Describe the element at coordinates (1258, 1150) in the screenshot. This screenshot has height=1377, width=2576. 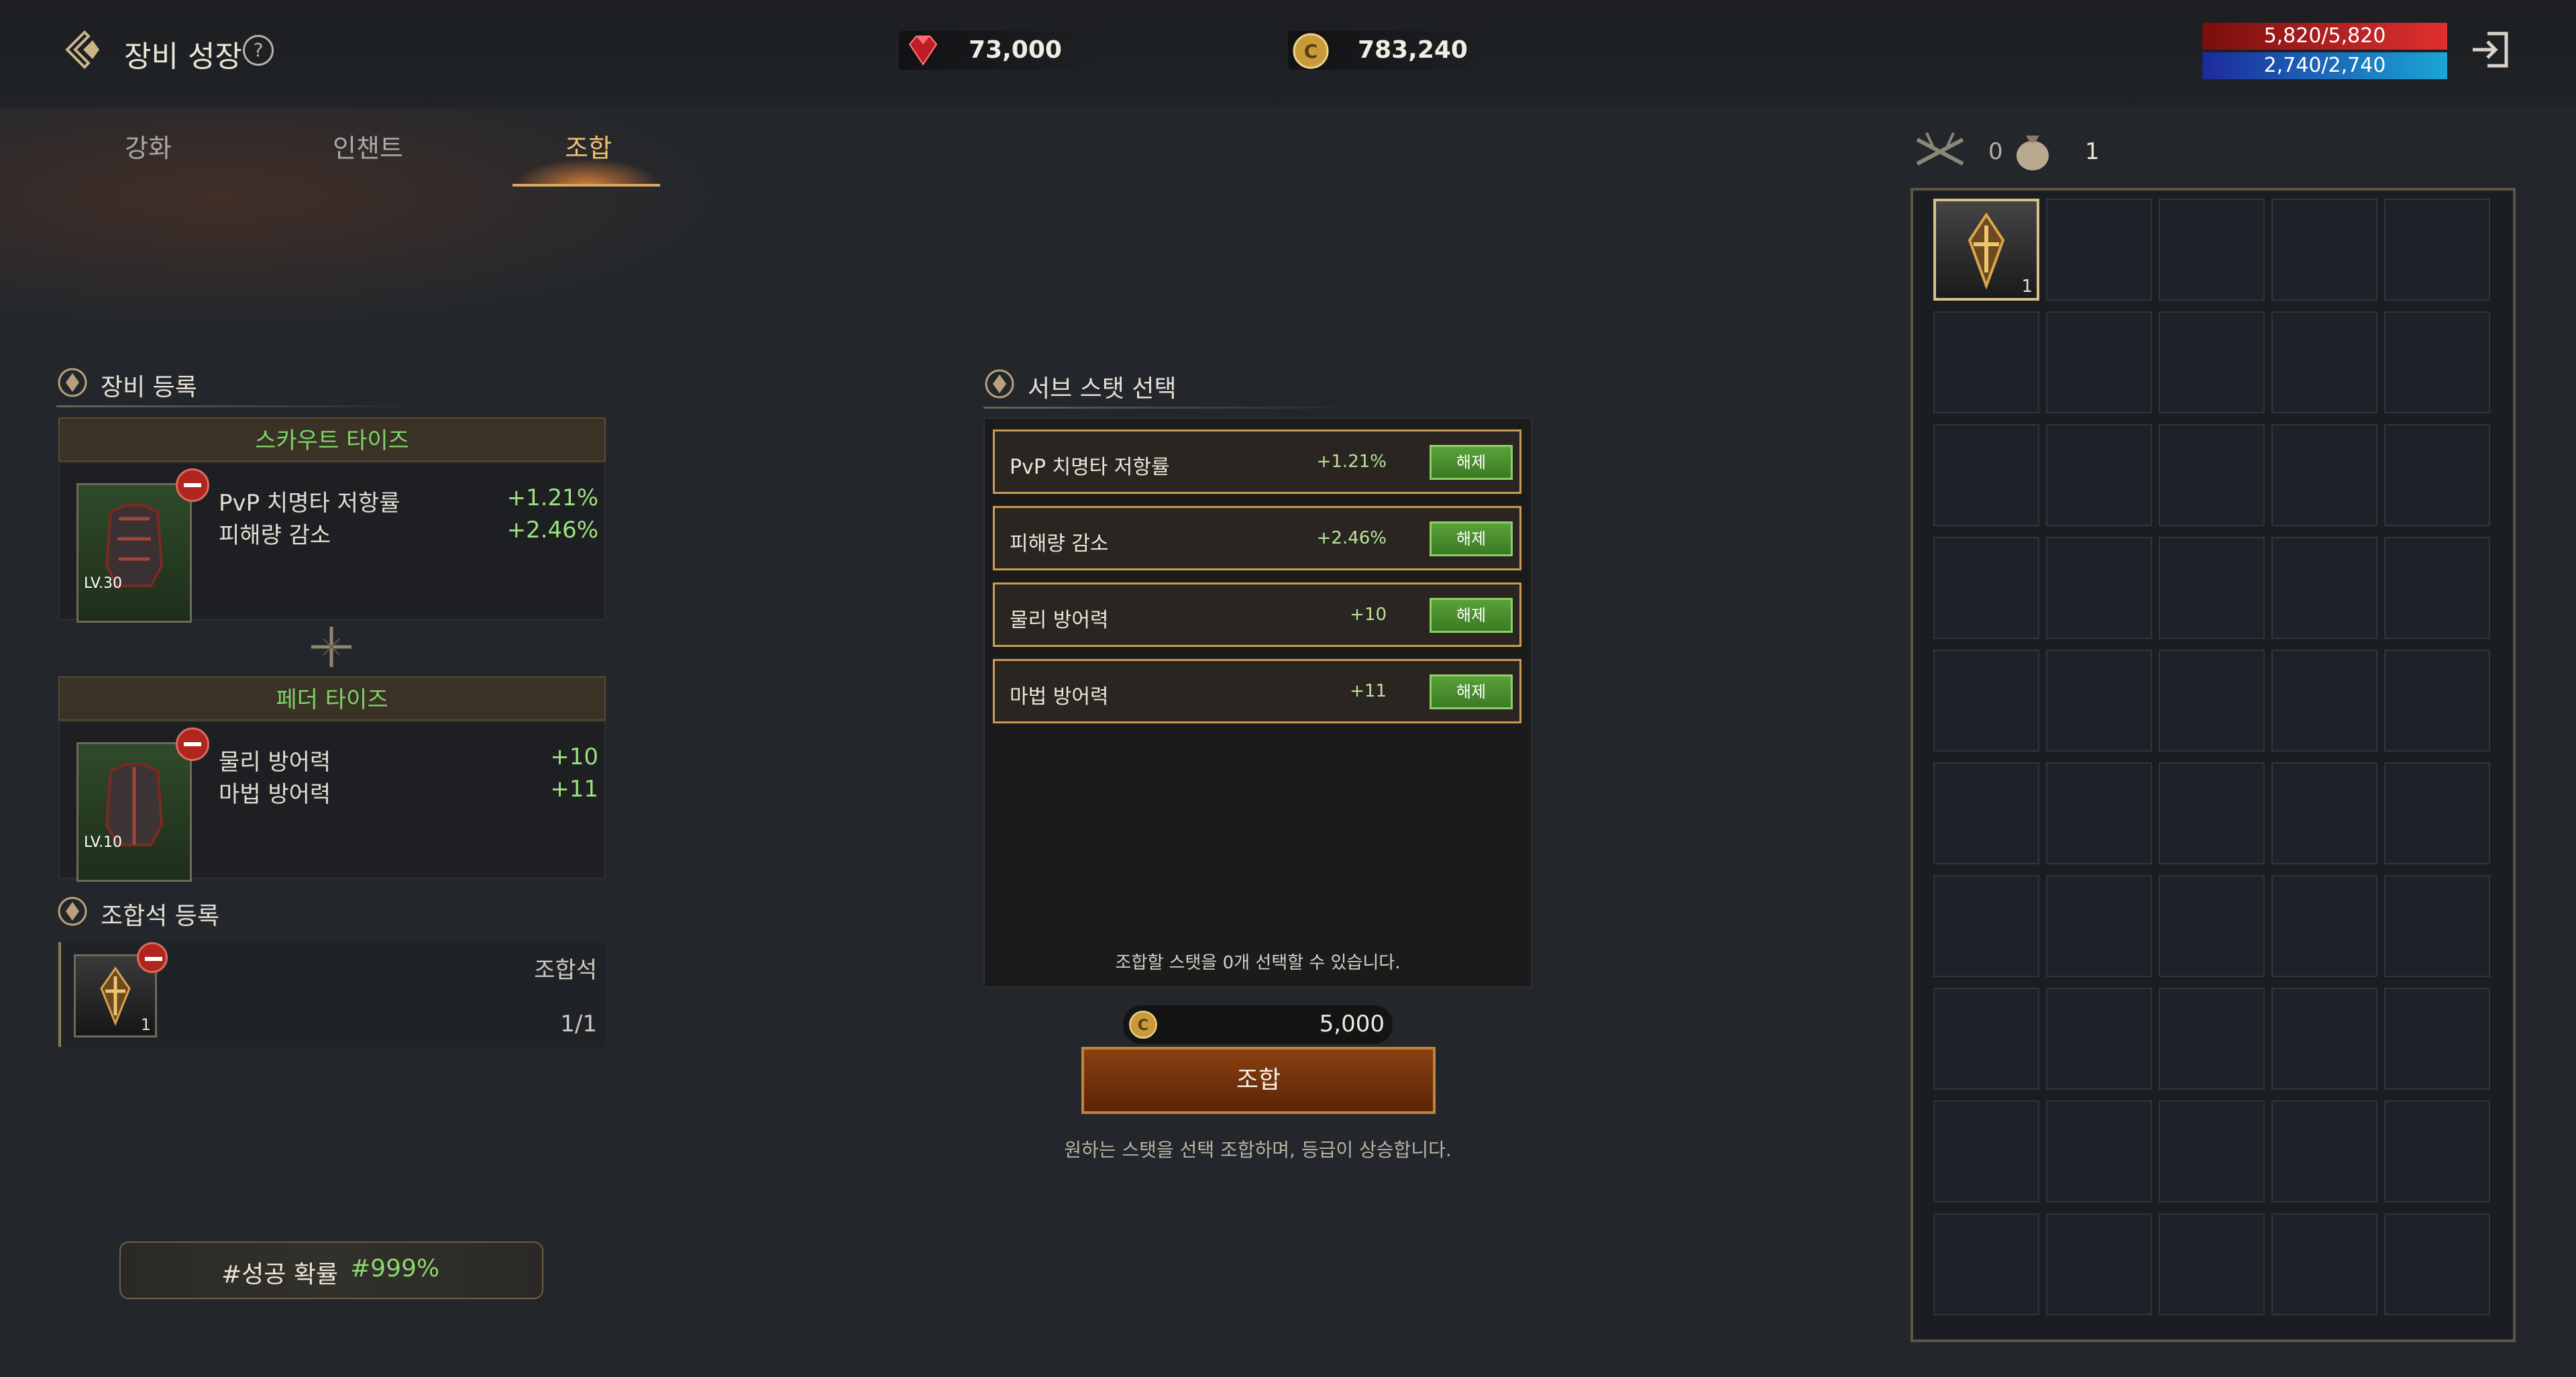
I see `combine-description: 원하는 스탯을 선택 조합하며, 등급이 상승합니다.` at that location.